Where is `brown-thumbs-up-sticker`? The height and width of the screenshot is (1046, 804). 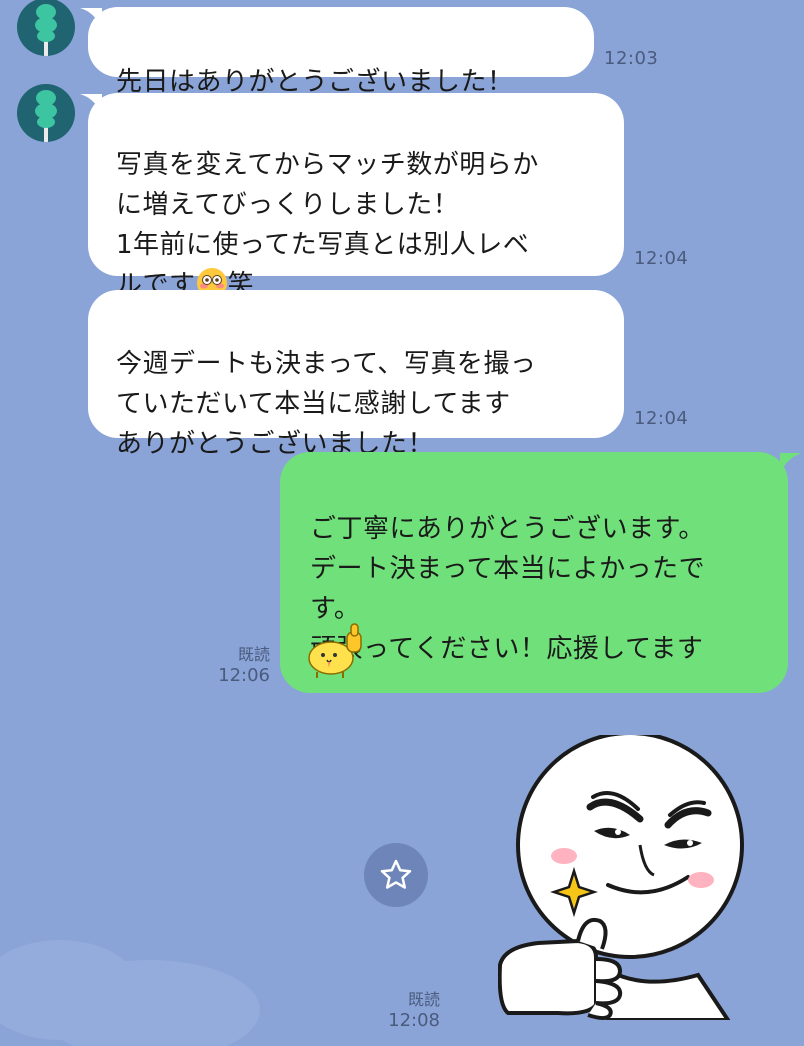
brown-thumbs-up-sticker is located at coordinates (628, 877).